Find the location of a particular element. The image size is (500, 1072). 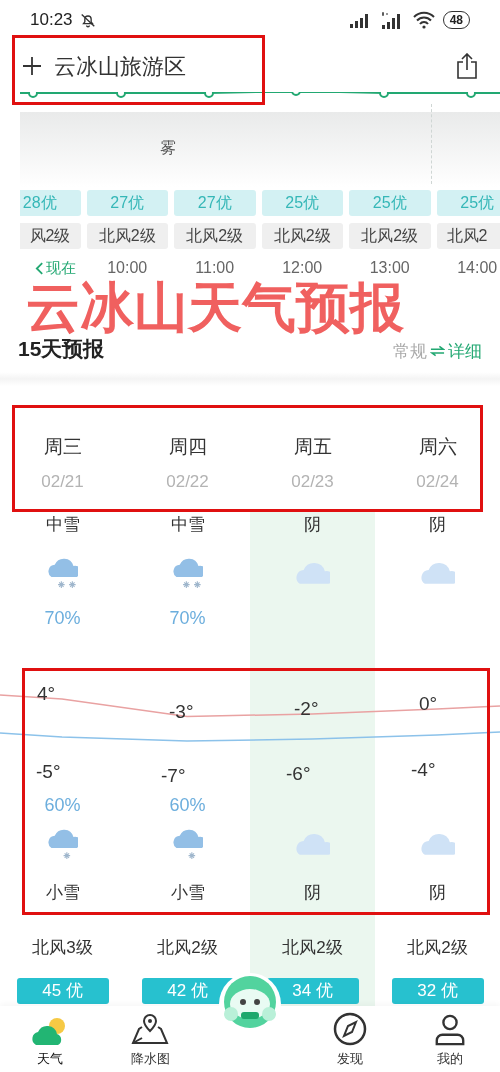

weather-label: 雾 is located at coordinates (168, 148).